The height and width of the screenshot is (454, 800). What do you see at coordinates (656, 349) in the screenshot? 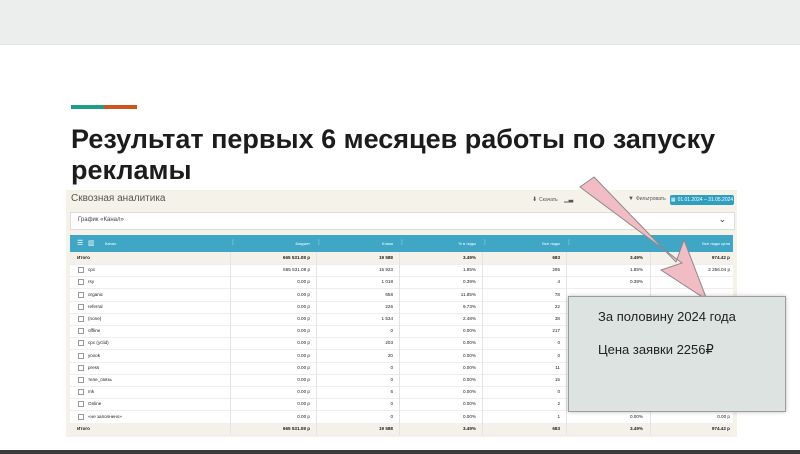
I see `callout-lead-price: Цена заявки 2256₽` at bounding box center [656, 349].